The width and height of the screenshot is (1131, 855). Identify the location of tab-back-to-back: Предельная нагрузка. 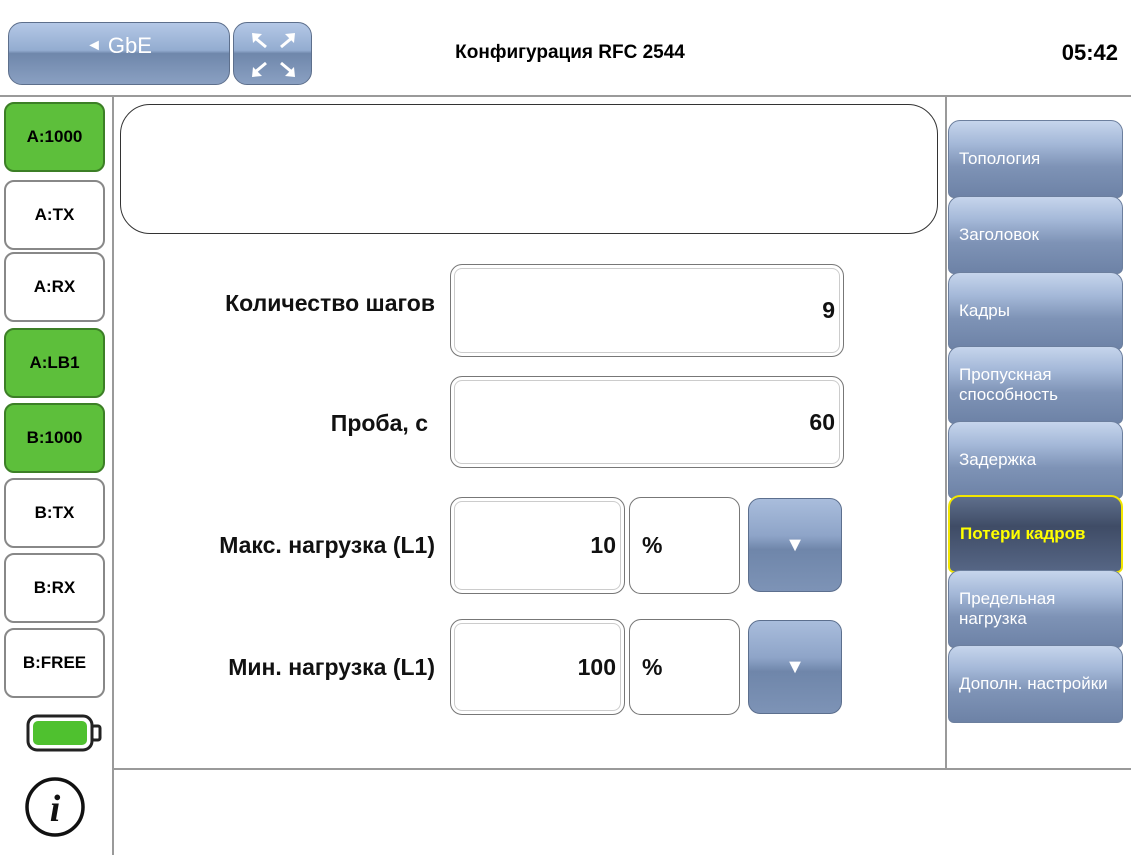
(1035, 609).